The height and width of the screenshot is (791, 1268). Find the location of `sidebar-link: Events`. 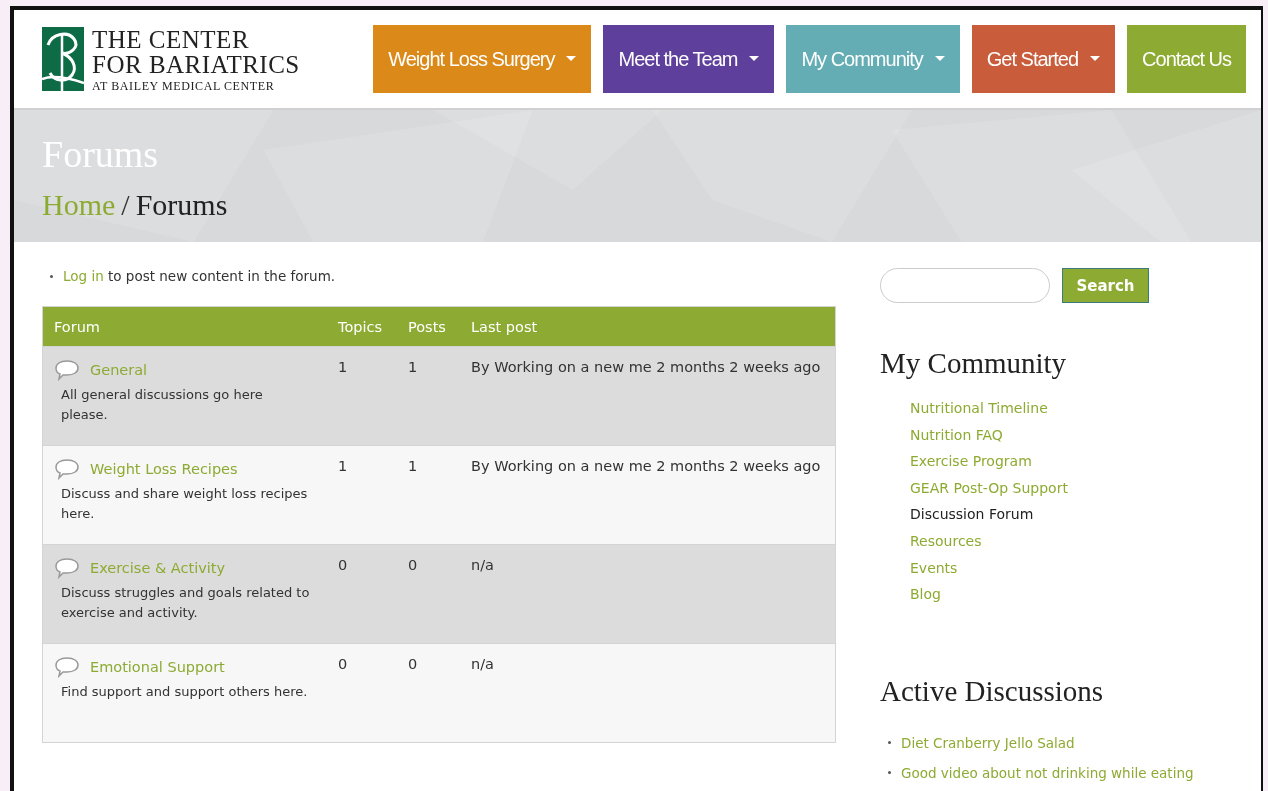

sidebar-link: Events is located at coordinates (934, 567).